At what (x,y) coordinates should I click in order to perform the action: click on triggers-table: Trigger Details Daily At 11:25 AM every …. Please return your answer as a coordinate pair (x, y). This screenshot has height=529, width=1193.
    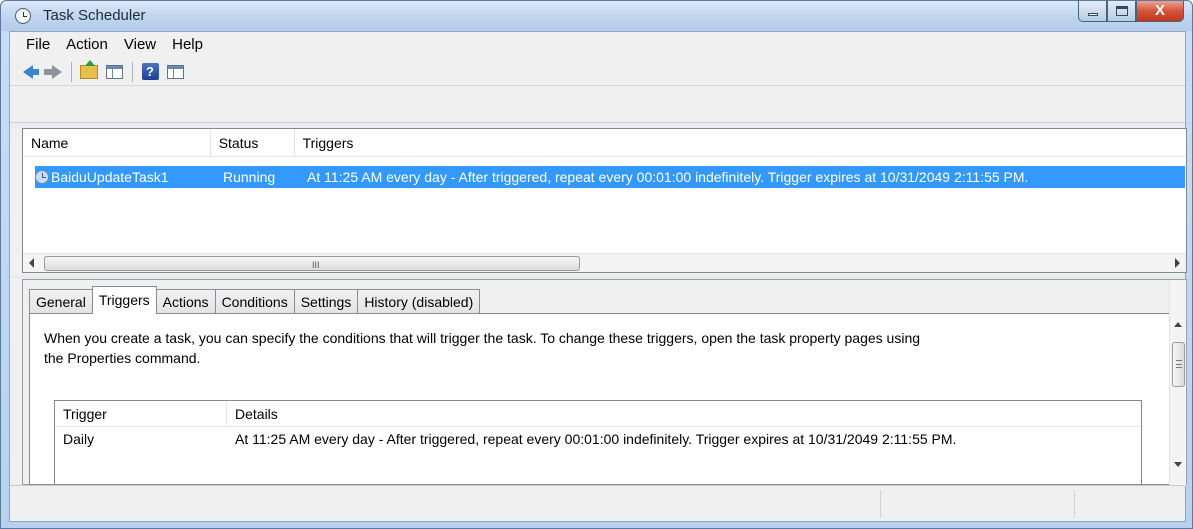
    Looking at the image, I should click on (598, 442).